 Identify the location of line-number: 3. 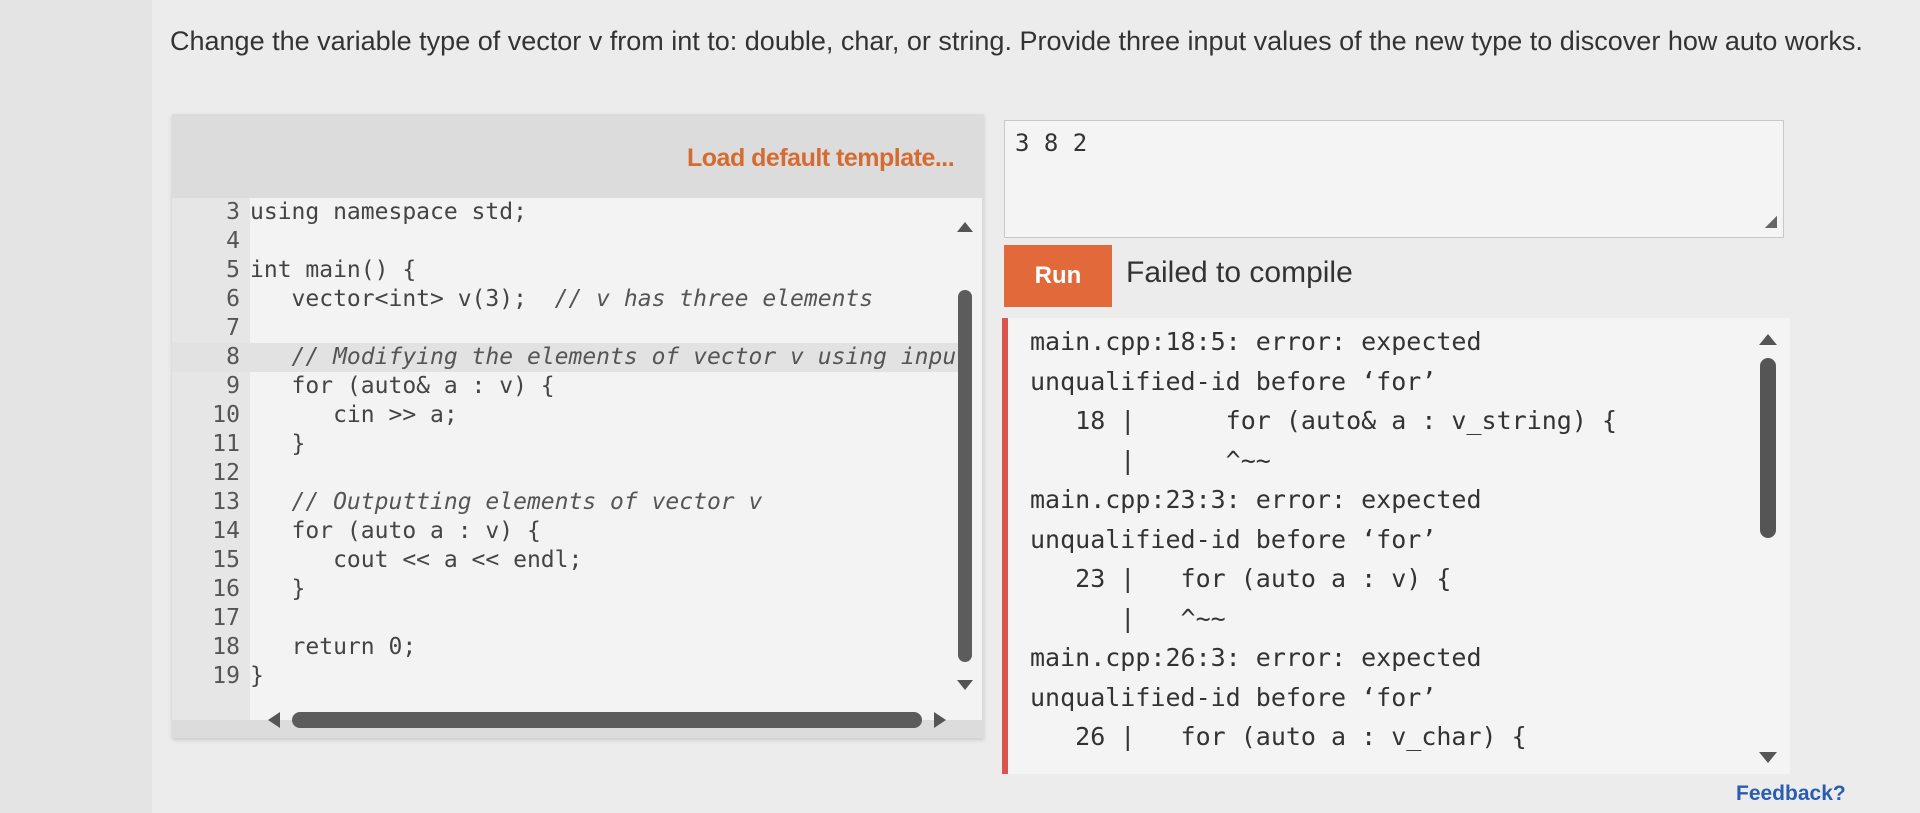
(233, 212).